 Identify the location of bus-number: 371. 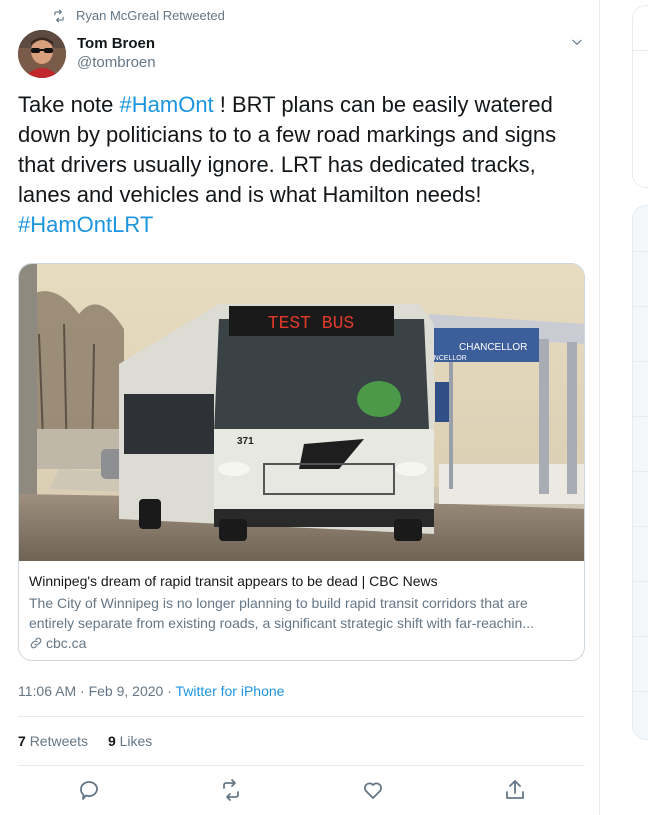
(245, 441).